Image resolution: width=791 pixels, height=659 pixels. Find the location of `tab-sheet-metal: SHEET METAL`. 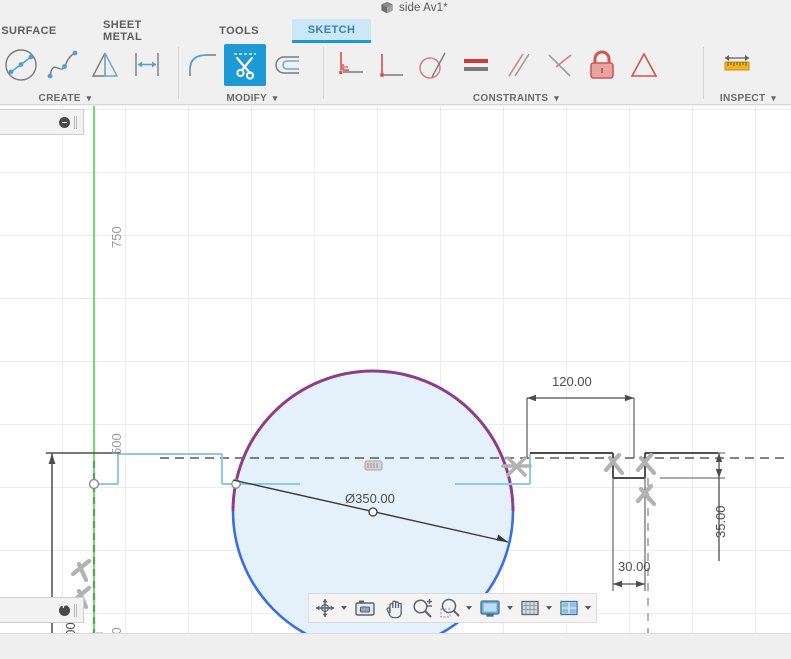

tab-sheet-metal: SHEET METAL is located at coordinates (140, 31).